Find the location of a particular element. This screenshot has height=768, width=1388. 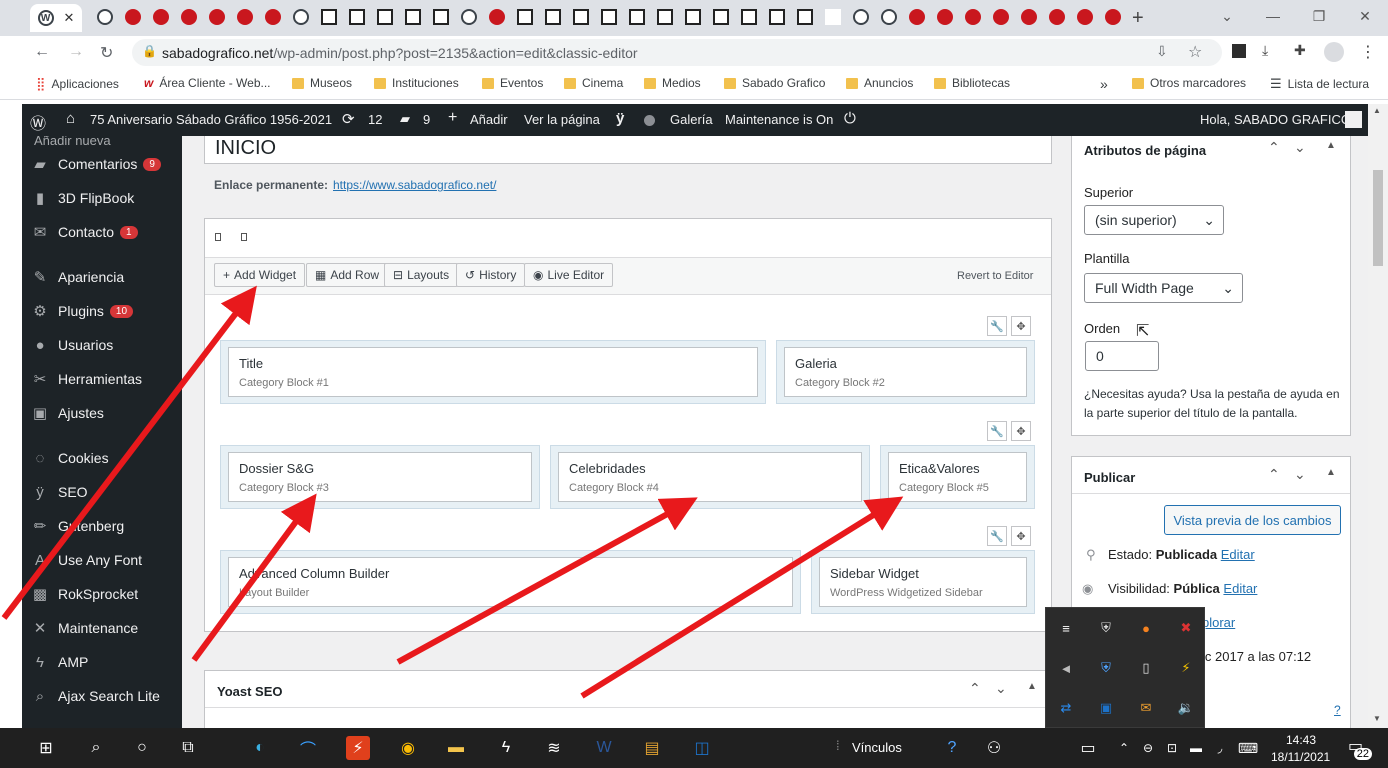

add-new-link: Añadir is located at coordinates (489, 119).